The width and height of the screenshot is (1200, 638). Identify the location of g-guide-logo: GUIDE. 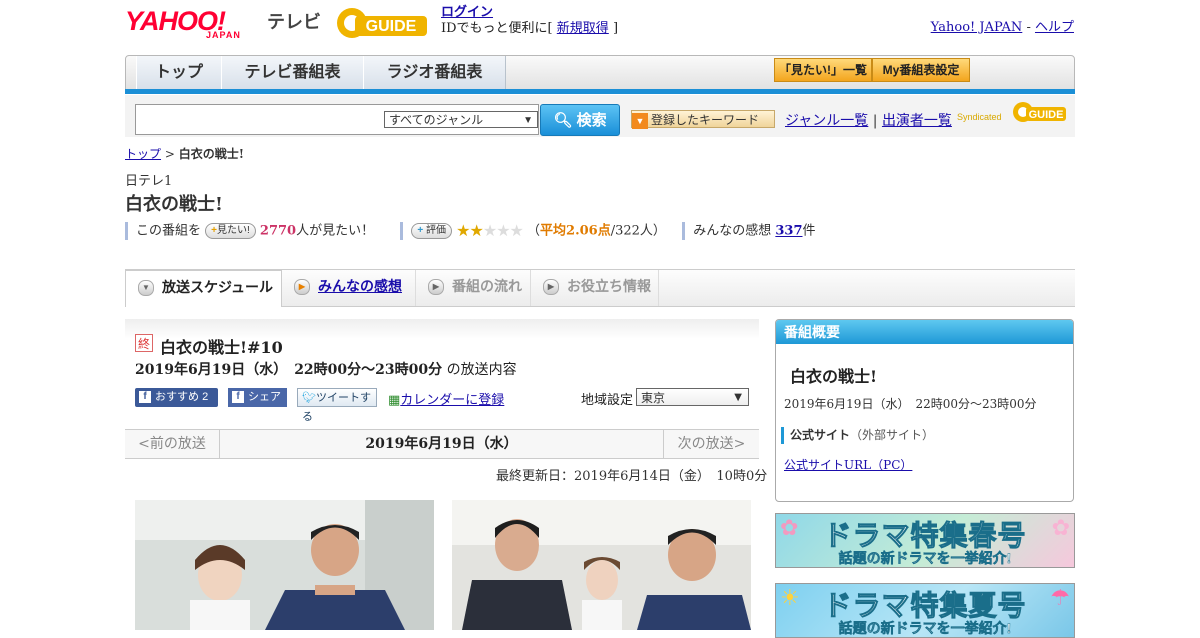
(383, 23).